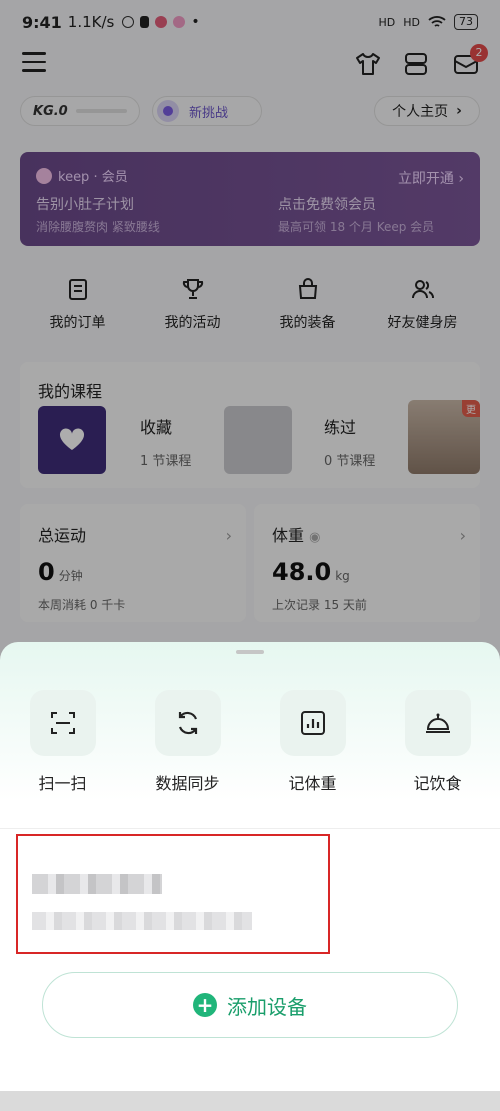 Image resolution: width=500 pixels, height=1111 pixels. What do you see at coordinates (267, 1006) in the screenshot?
I see `add-device-label: 添加设备` at bounding box center [267, 1006].